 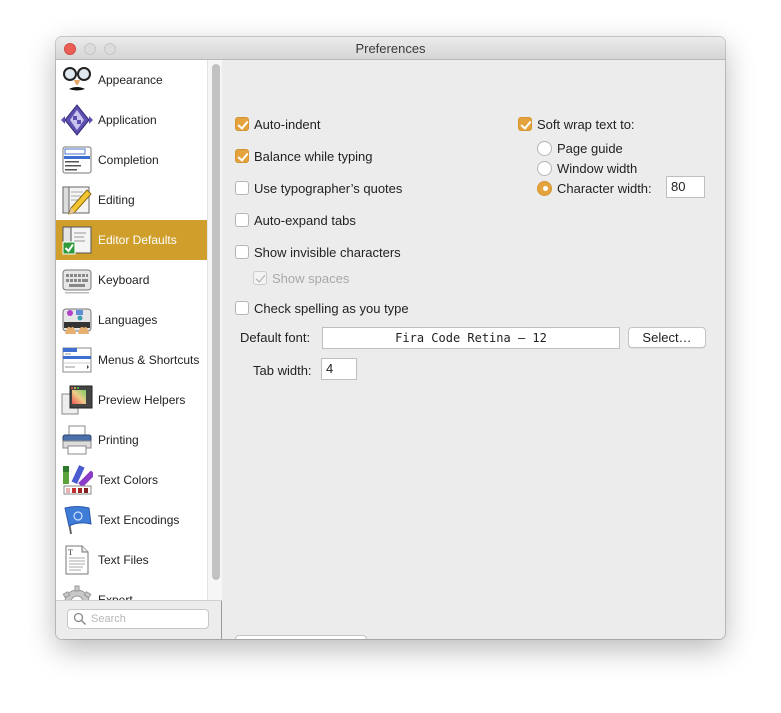 I want to click on text-file-icon: T, so click(x=77, y=560).